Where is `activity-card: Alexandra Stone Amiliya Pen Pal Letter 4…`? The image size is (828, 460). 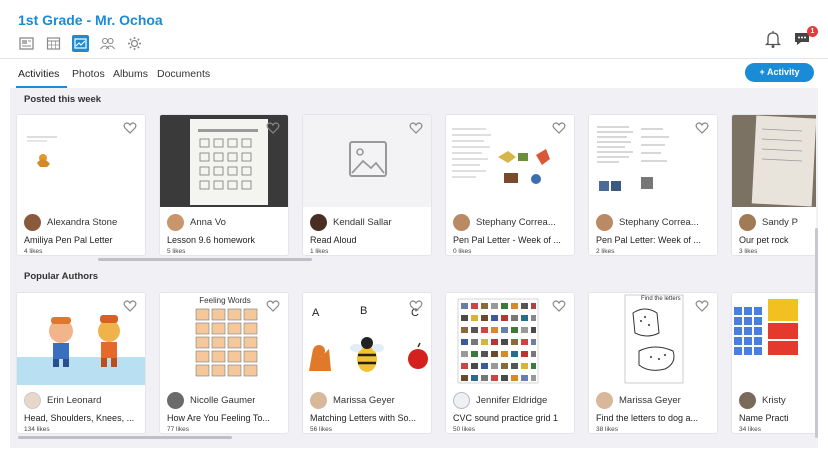
activity-card: Alexandra Stone Amiliya Pen Pal Letter 4… is located at coordinates (81, 185).